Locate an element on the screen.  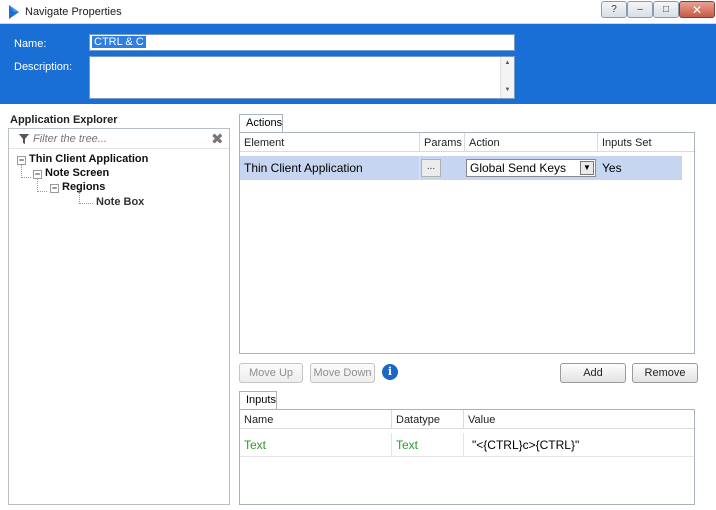
tree-node-note-box: Note Box is located at coordinates (120, 202).